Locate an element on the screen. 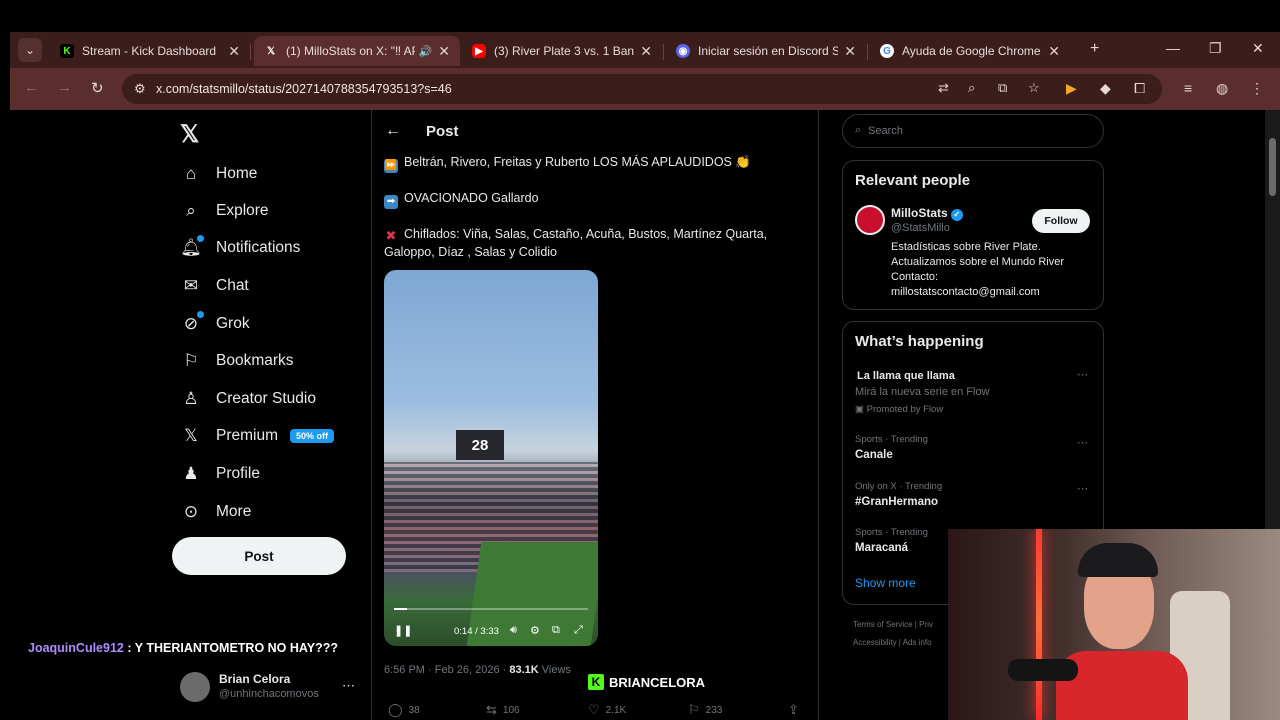  zoom-icon: ⌕ is located at coordinates (971, 88).